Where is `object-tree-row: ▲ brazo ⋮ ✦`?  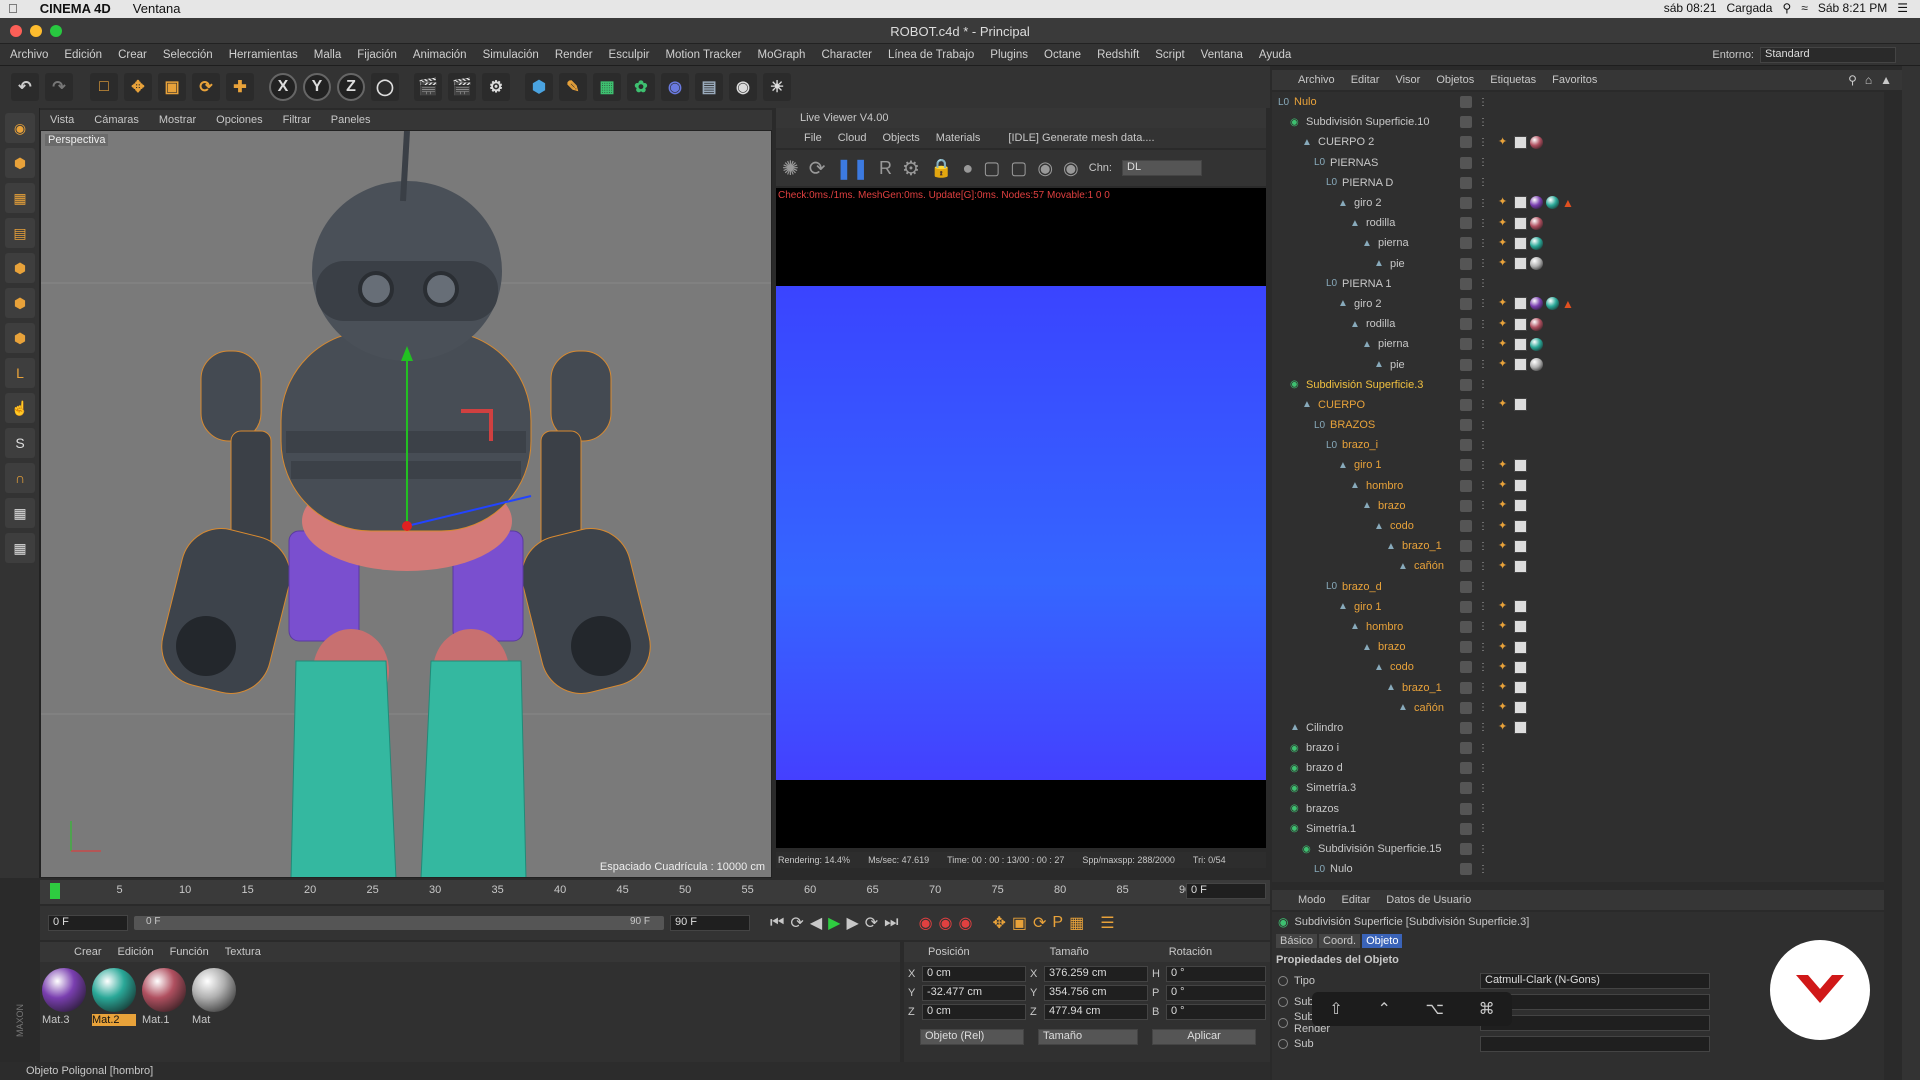
object-tree-row: ▲ brazo ⋮ ✦ is located at coordinates (1578, 506).